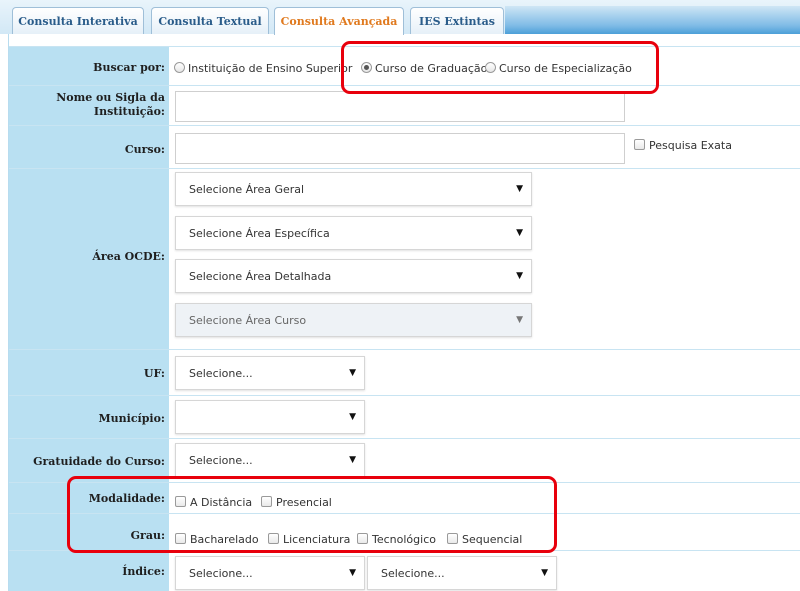  I want to click on modalidade-distancia-label: A Distância, so click(221, 502).